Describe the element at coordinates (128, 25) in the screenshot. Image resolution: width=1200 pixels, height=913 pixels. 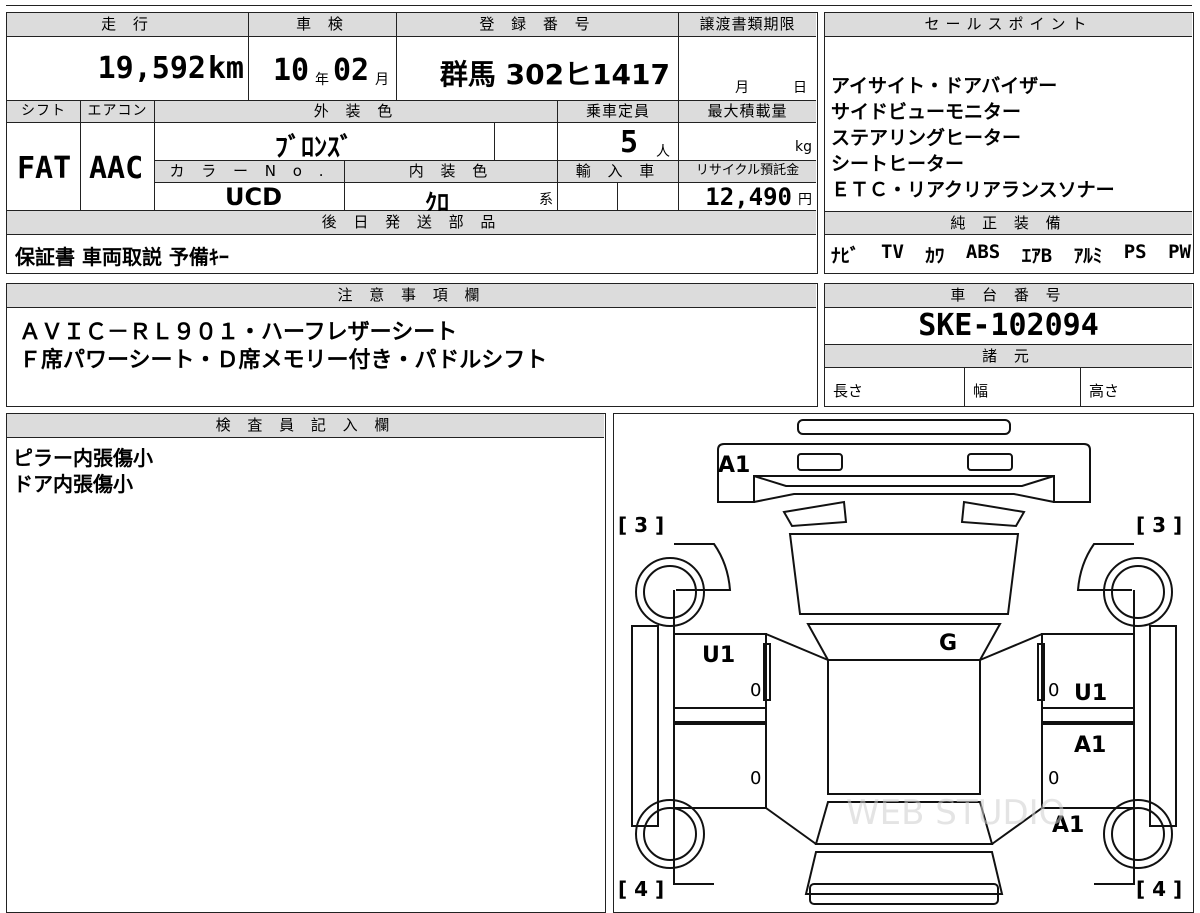
I see `mileage-header: 走 行` at that location.